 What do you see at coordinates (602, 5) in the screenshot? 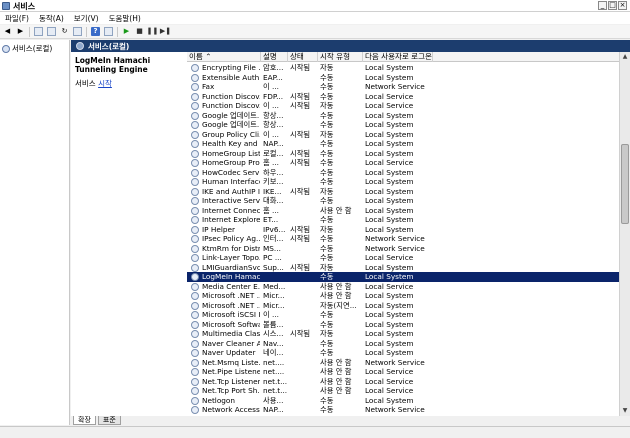
I see `minimize-button: _` at bounding box center [602, 5].